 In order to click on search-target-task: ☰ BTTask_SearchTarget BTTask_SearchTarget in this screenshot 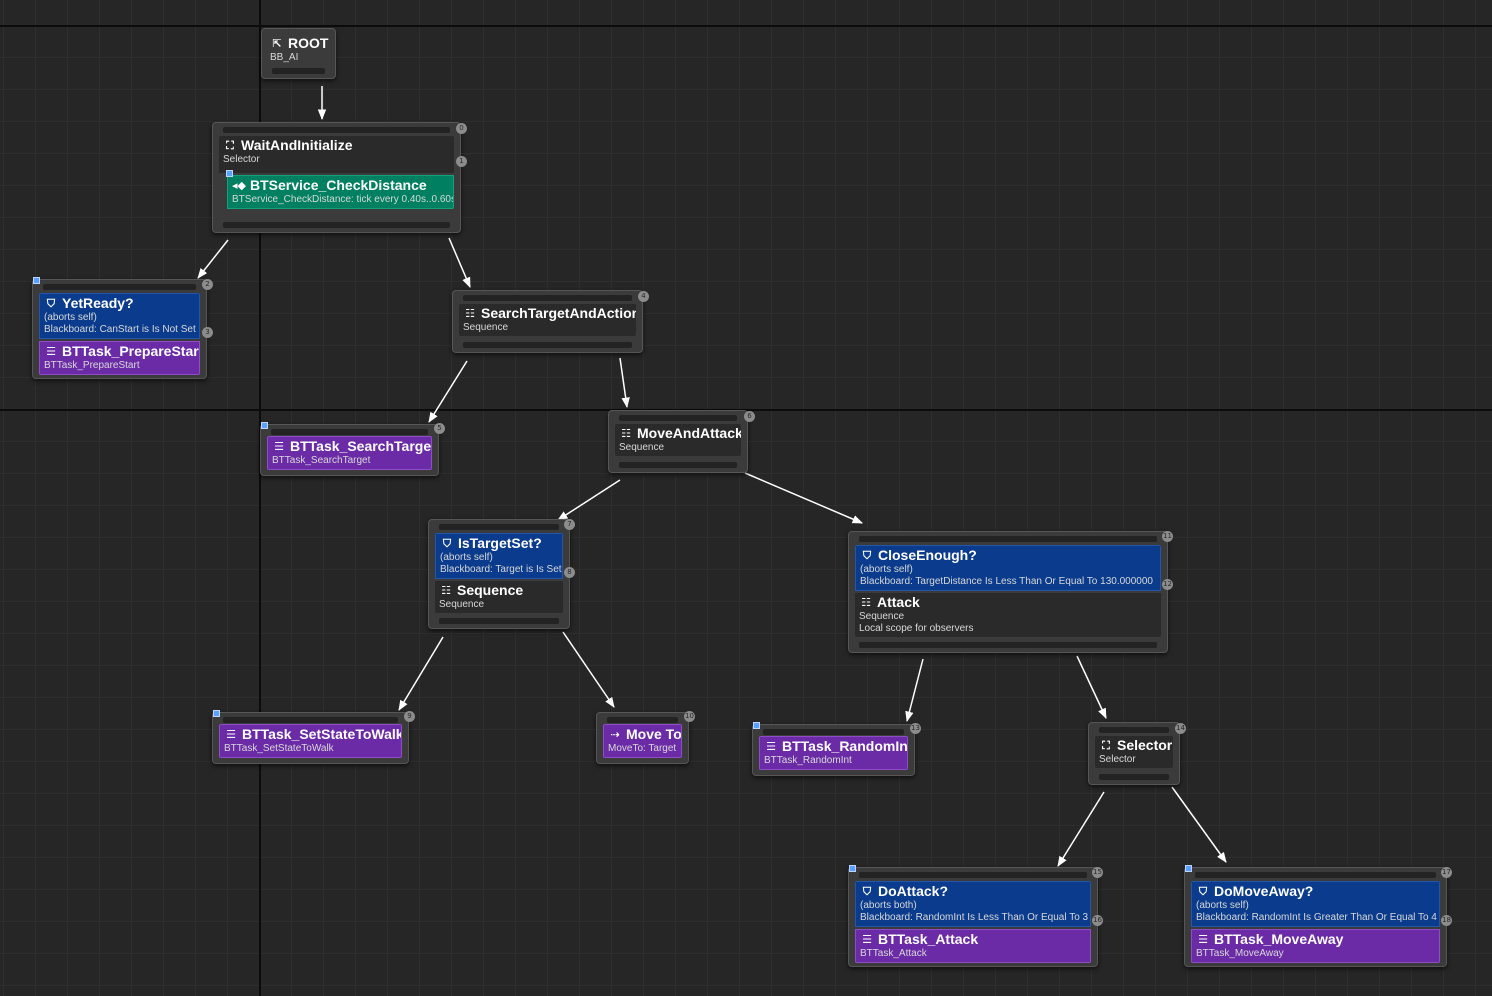, I will do `click(349, 453)`.